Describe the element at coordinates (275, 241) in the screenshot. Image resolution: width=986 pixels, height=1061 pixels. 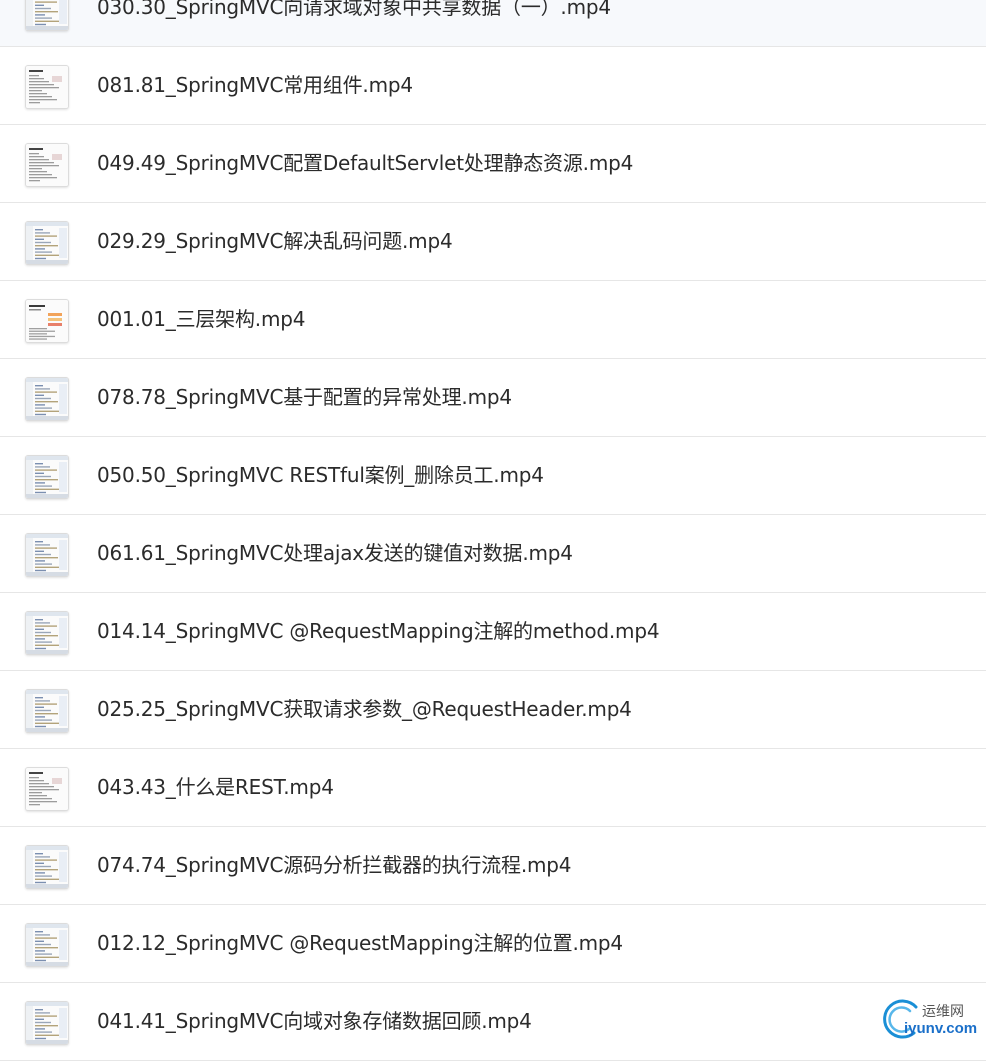
I see `file-name: 029.29_SpringMVC解决乱码问题.mp4` at that location.